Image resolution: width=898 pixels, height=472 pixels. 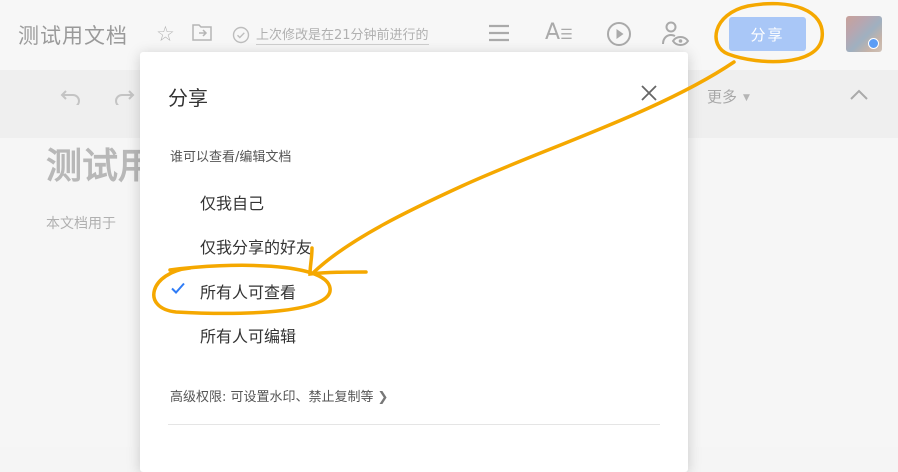 I want to click on divider, so click(x=414, y=424).